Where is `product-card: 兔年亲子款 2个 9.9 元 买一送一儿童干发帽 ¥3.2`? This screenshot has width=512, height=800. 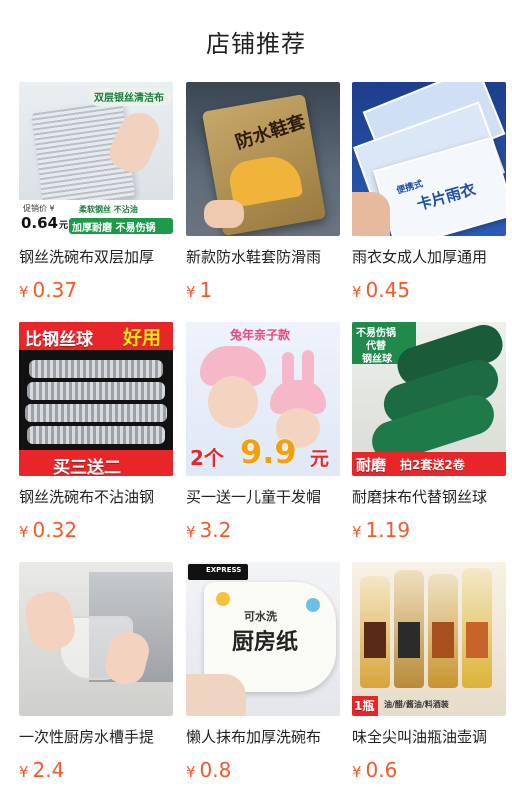
product-card: 兔年亲子款 2个 9.9 元 买一送一儿童干发帽 ¥3.2 is located at coordinates (263, 432).